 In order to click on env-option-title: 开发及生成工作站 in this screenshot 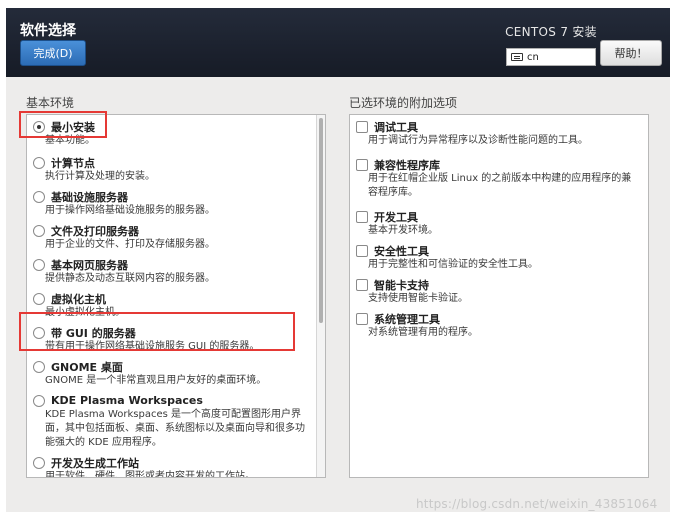, I will do `click(95, 463)`.